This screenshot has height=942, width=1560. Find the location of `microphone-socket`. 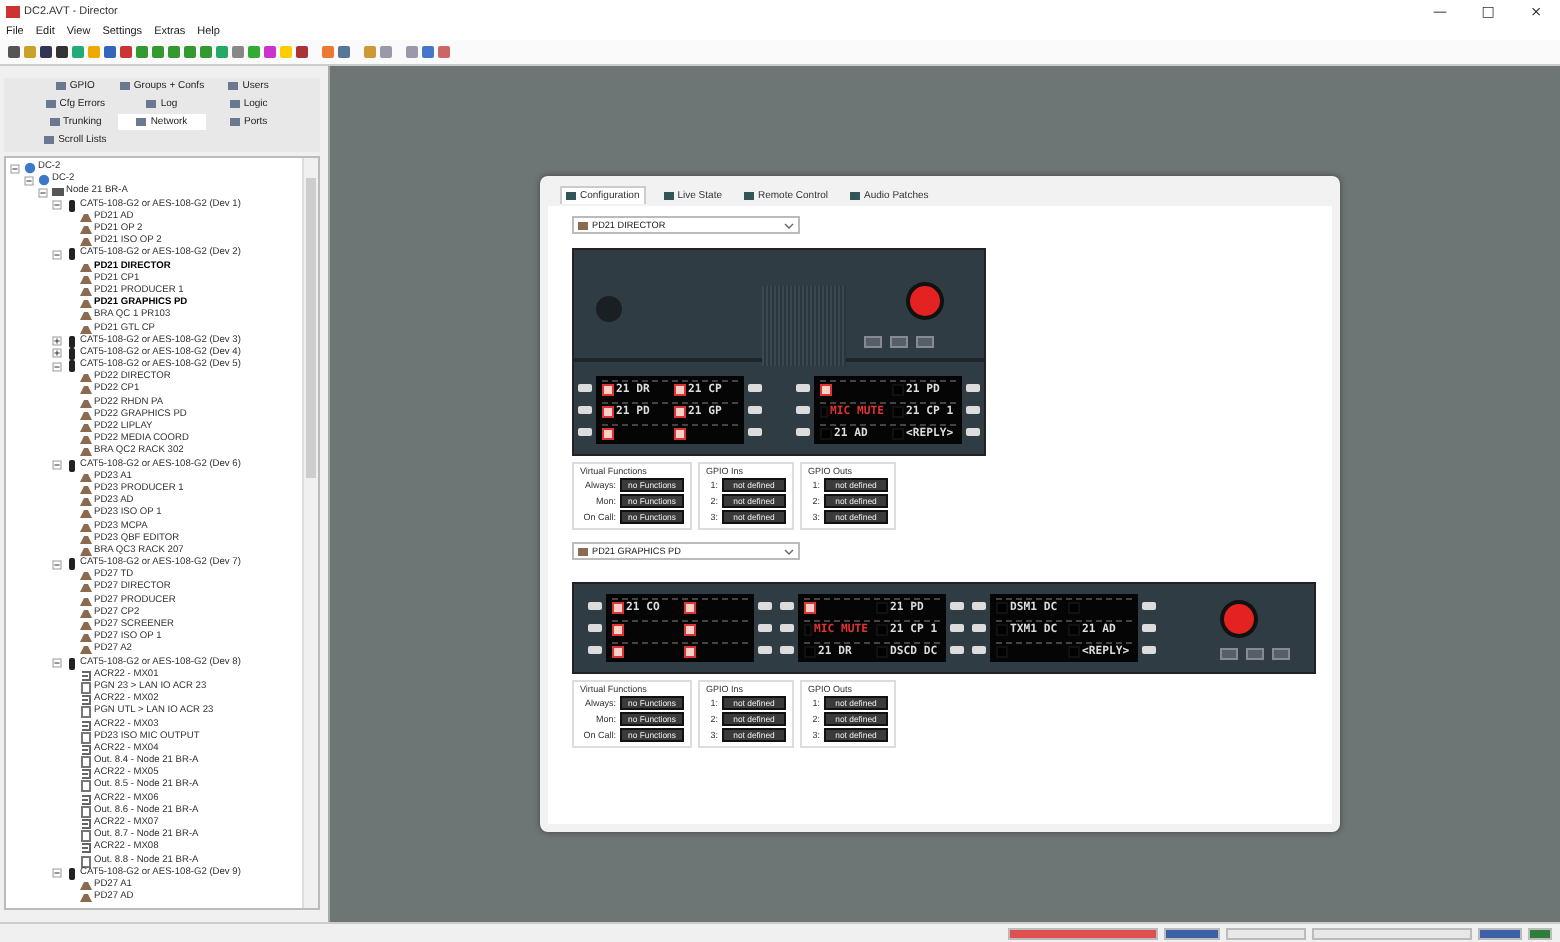

microphone-socket is located at coordinates (609, 309).